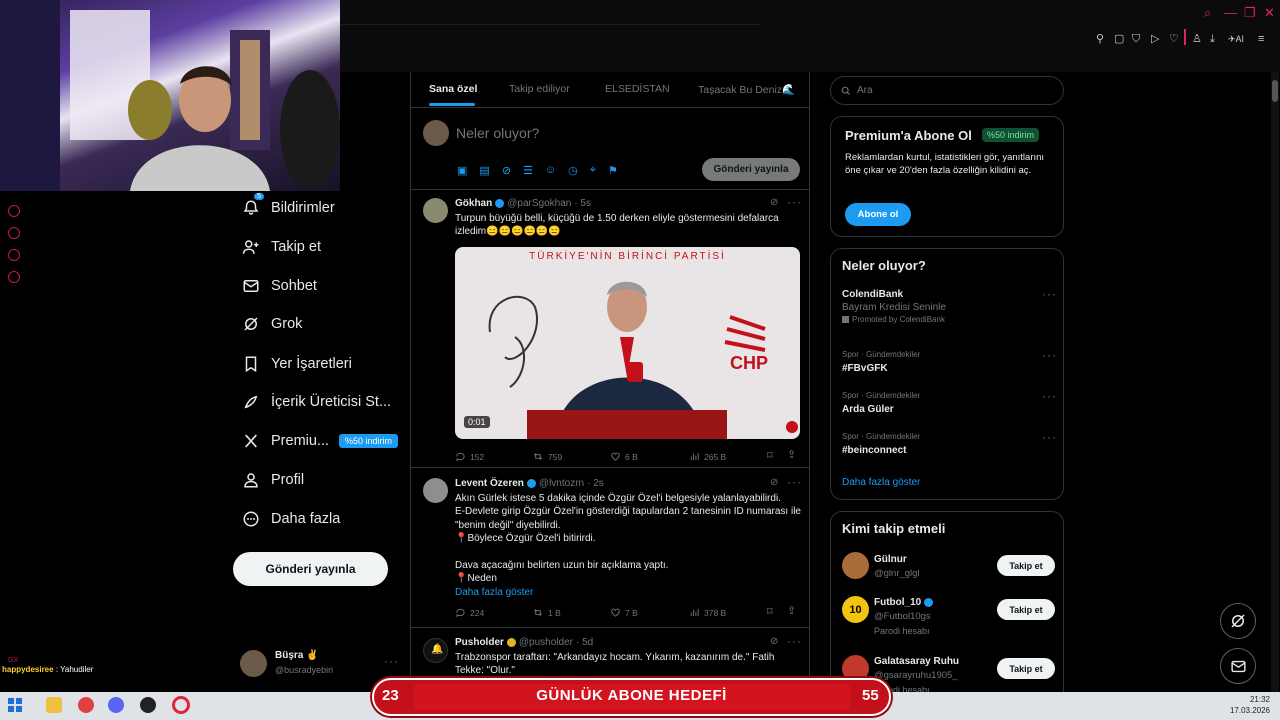  I want to click on play-icon: ▷, so click(1155, 39).